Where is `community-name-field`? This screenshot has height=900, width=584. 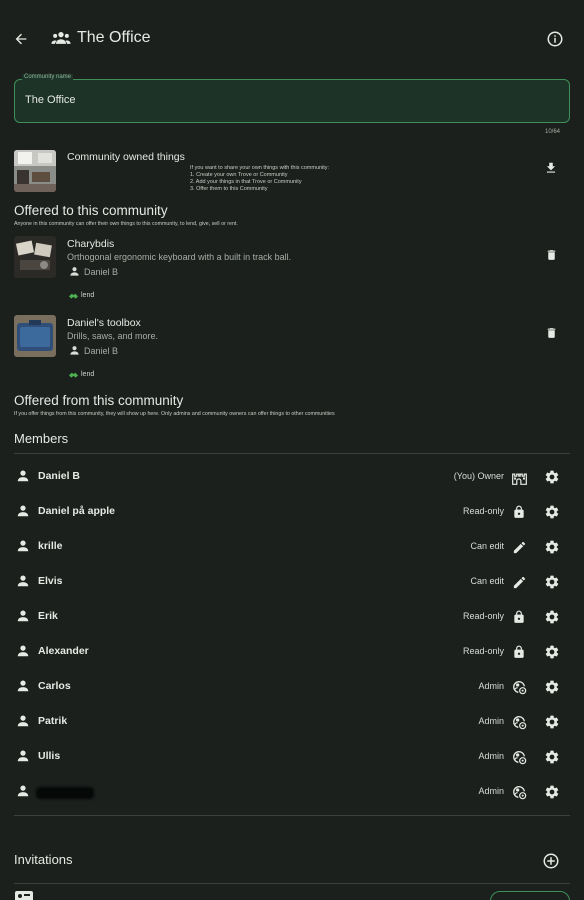 community-name-field is located at coordinates (292, 101).